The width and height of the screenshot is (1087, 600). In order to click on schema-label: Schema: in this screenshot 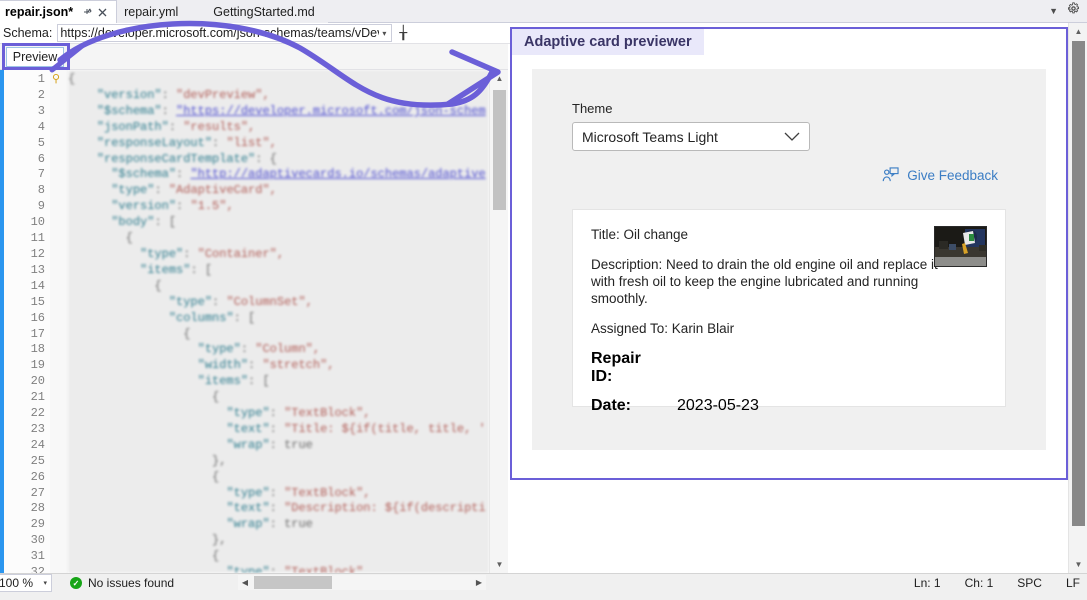, I will do `click(28, 33)`.